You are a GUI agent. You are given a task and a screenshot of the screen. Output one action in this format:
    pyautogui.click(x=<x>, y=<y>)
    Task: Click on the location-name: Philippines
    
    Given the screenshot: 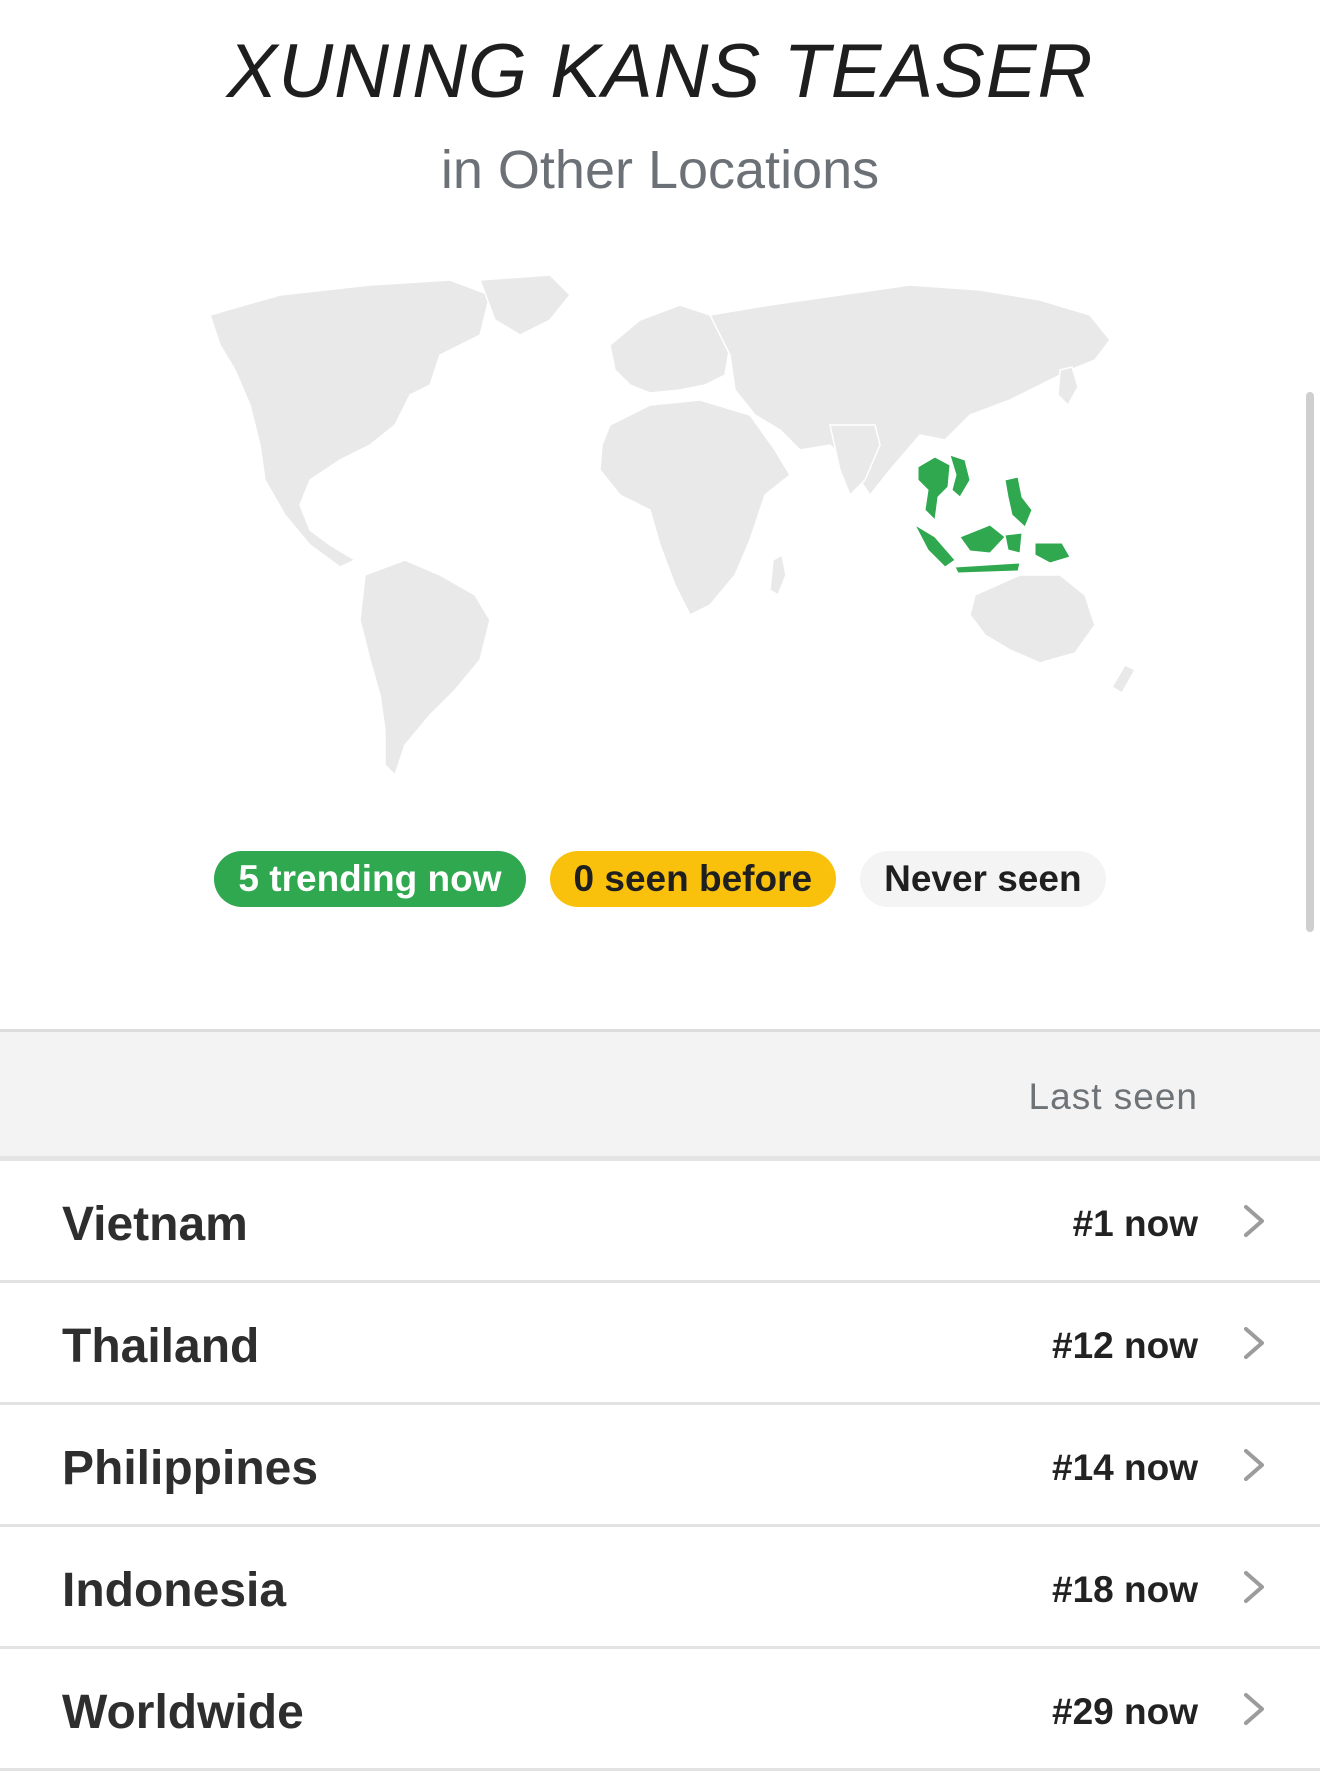 What is the action you would take?
    pyautogui.click(x=190, y=1468)
    